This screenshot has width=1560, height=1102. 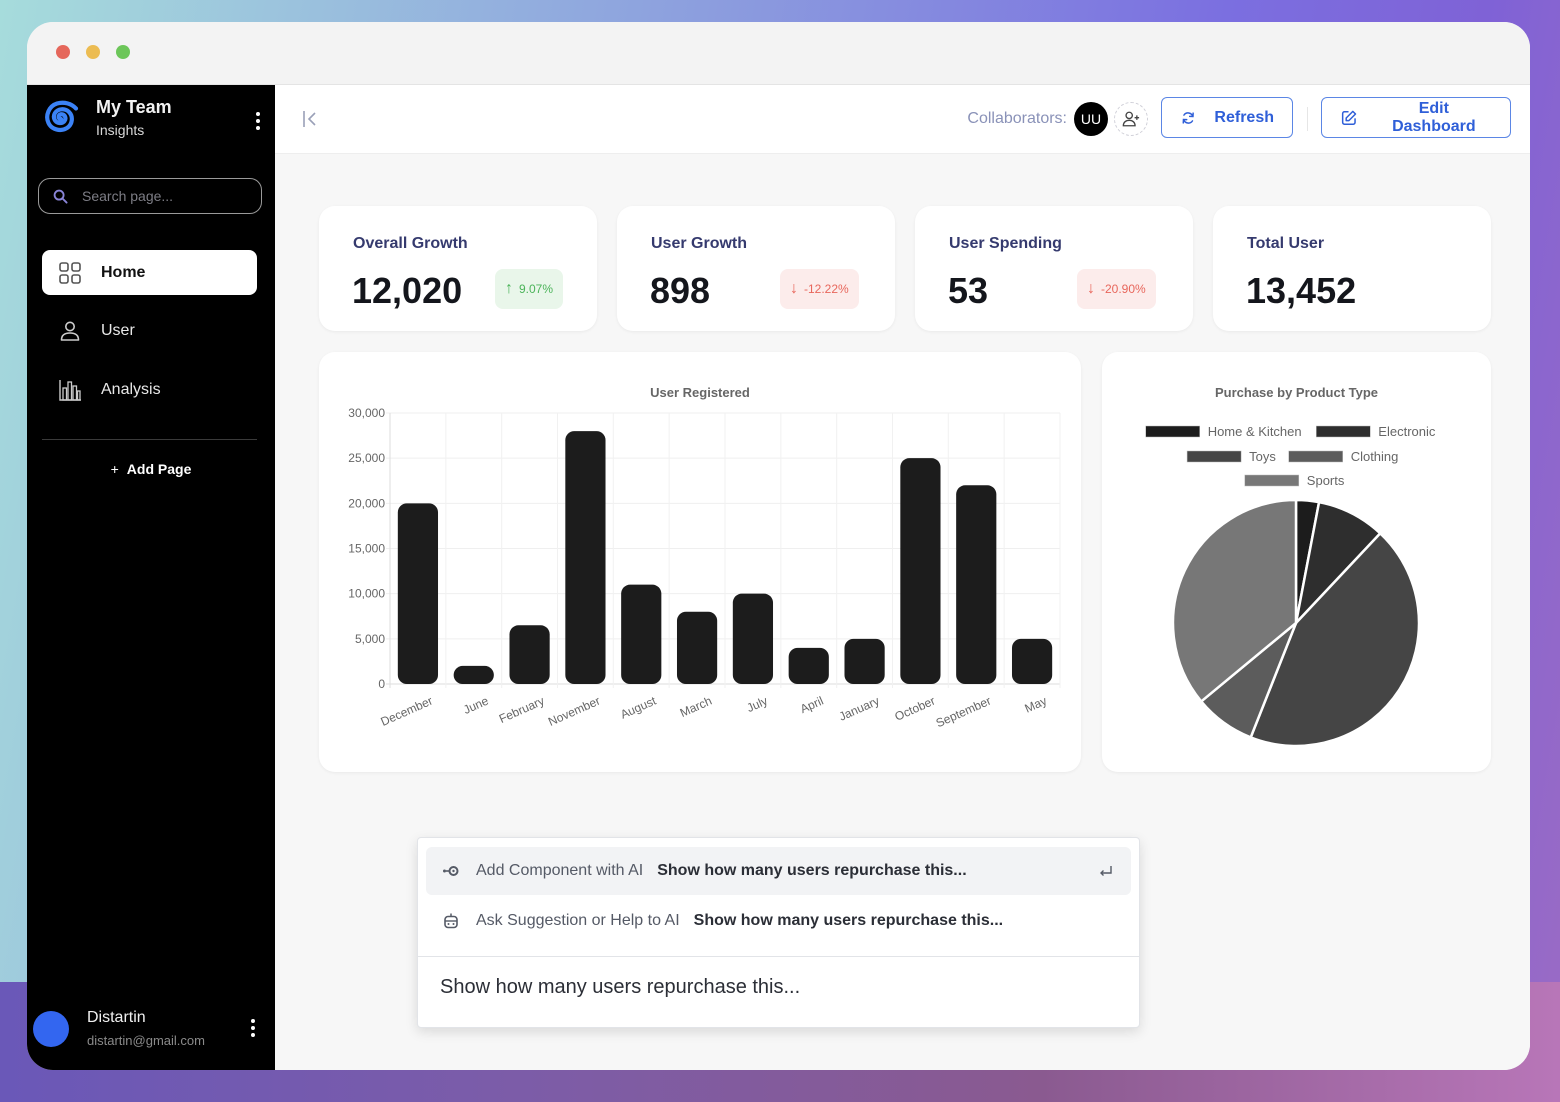 What do you see at coordinates (381, 684) in the screenshot?
I see `y-tick-label: 0` at bounding box center [381, 684].